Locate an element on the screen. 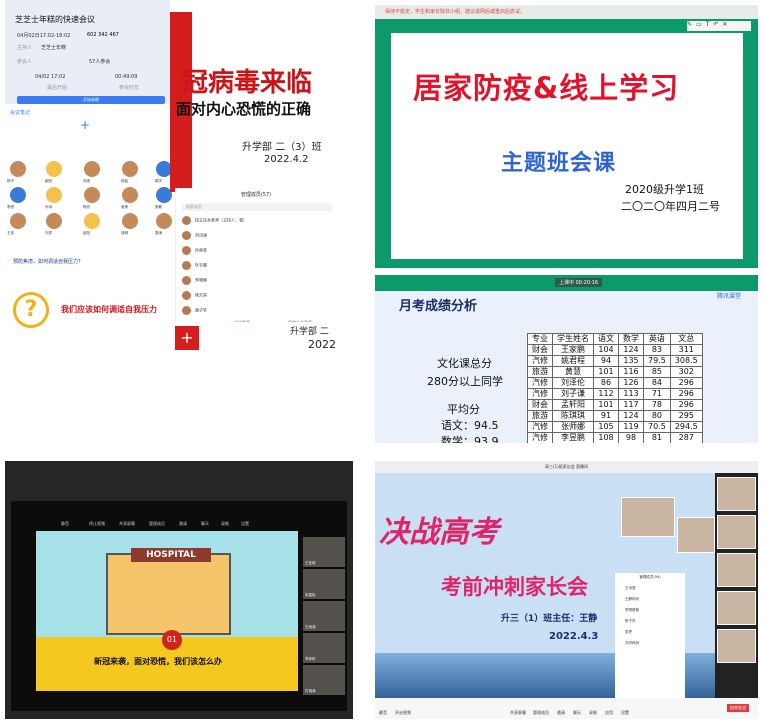 Image resolution: width=766 pixels, height=724 pixels. table-cell: 86 is located at coordinates (606, 383).